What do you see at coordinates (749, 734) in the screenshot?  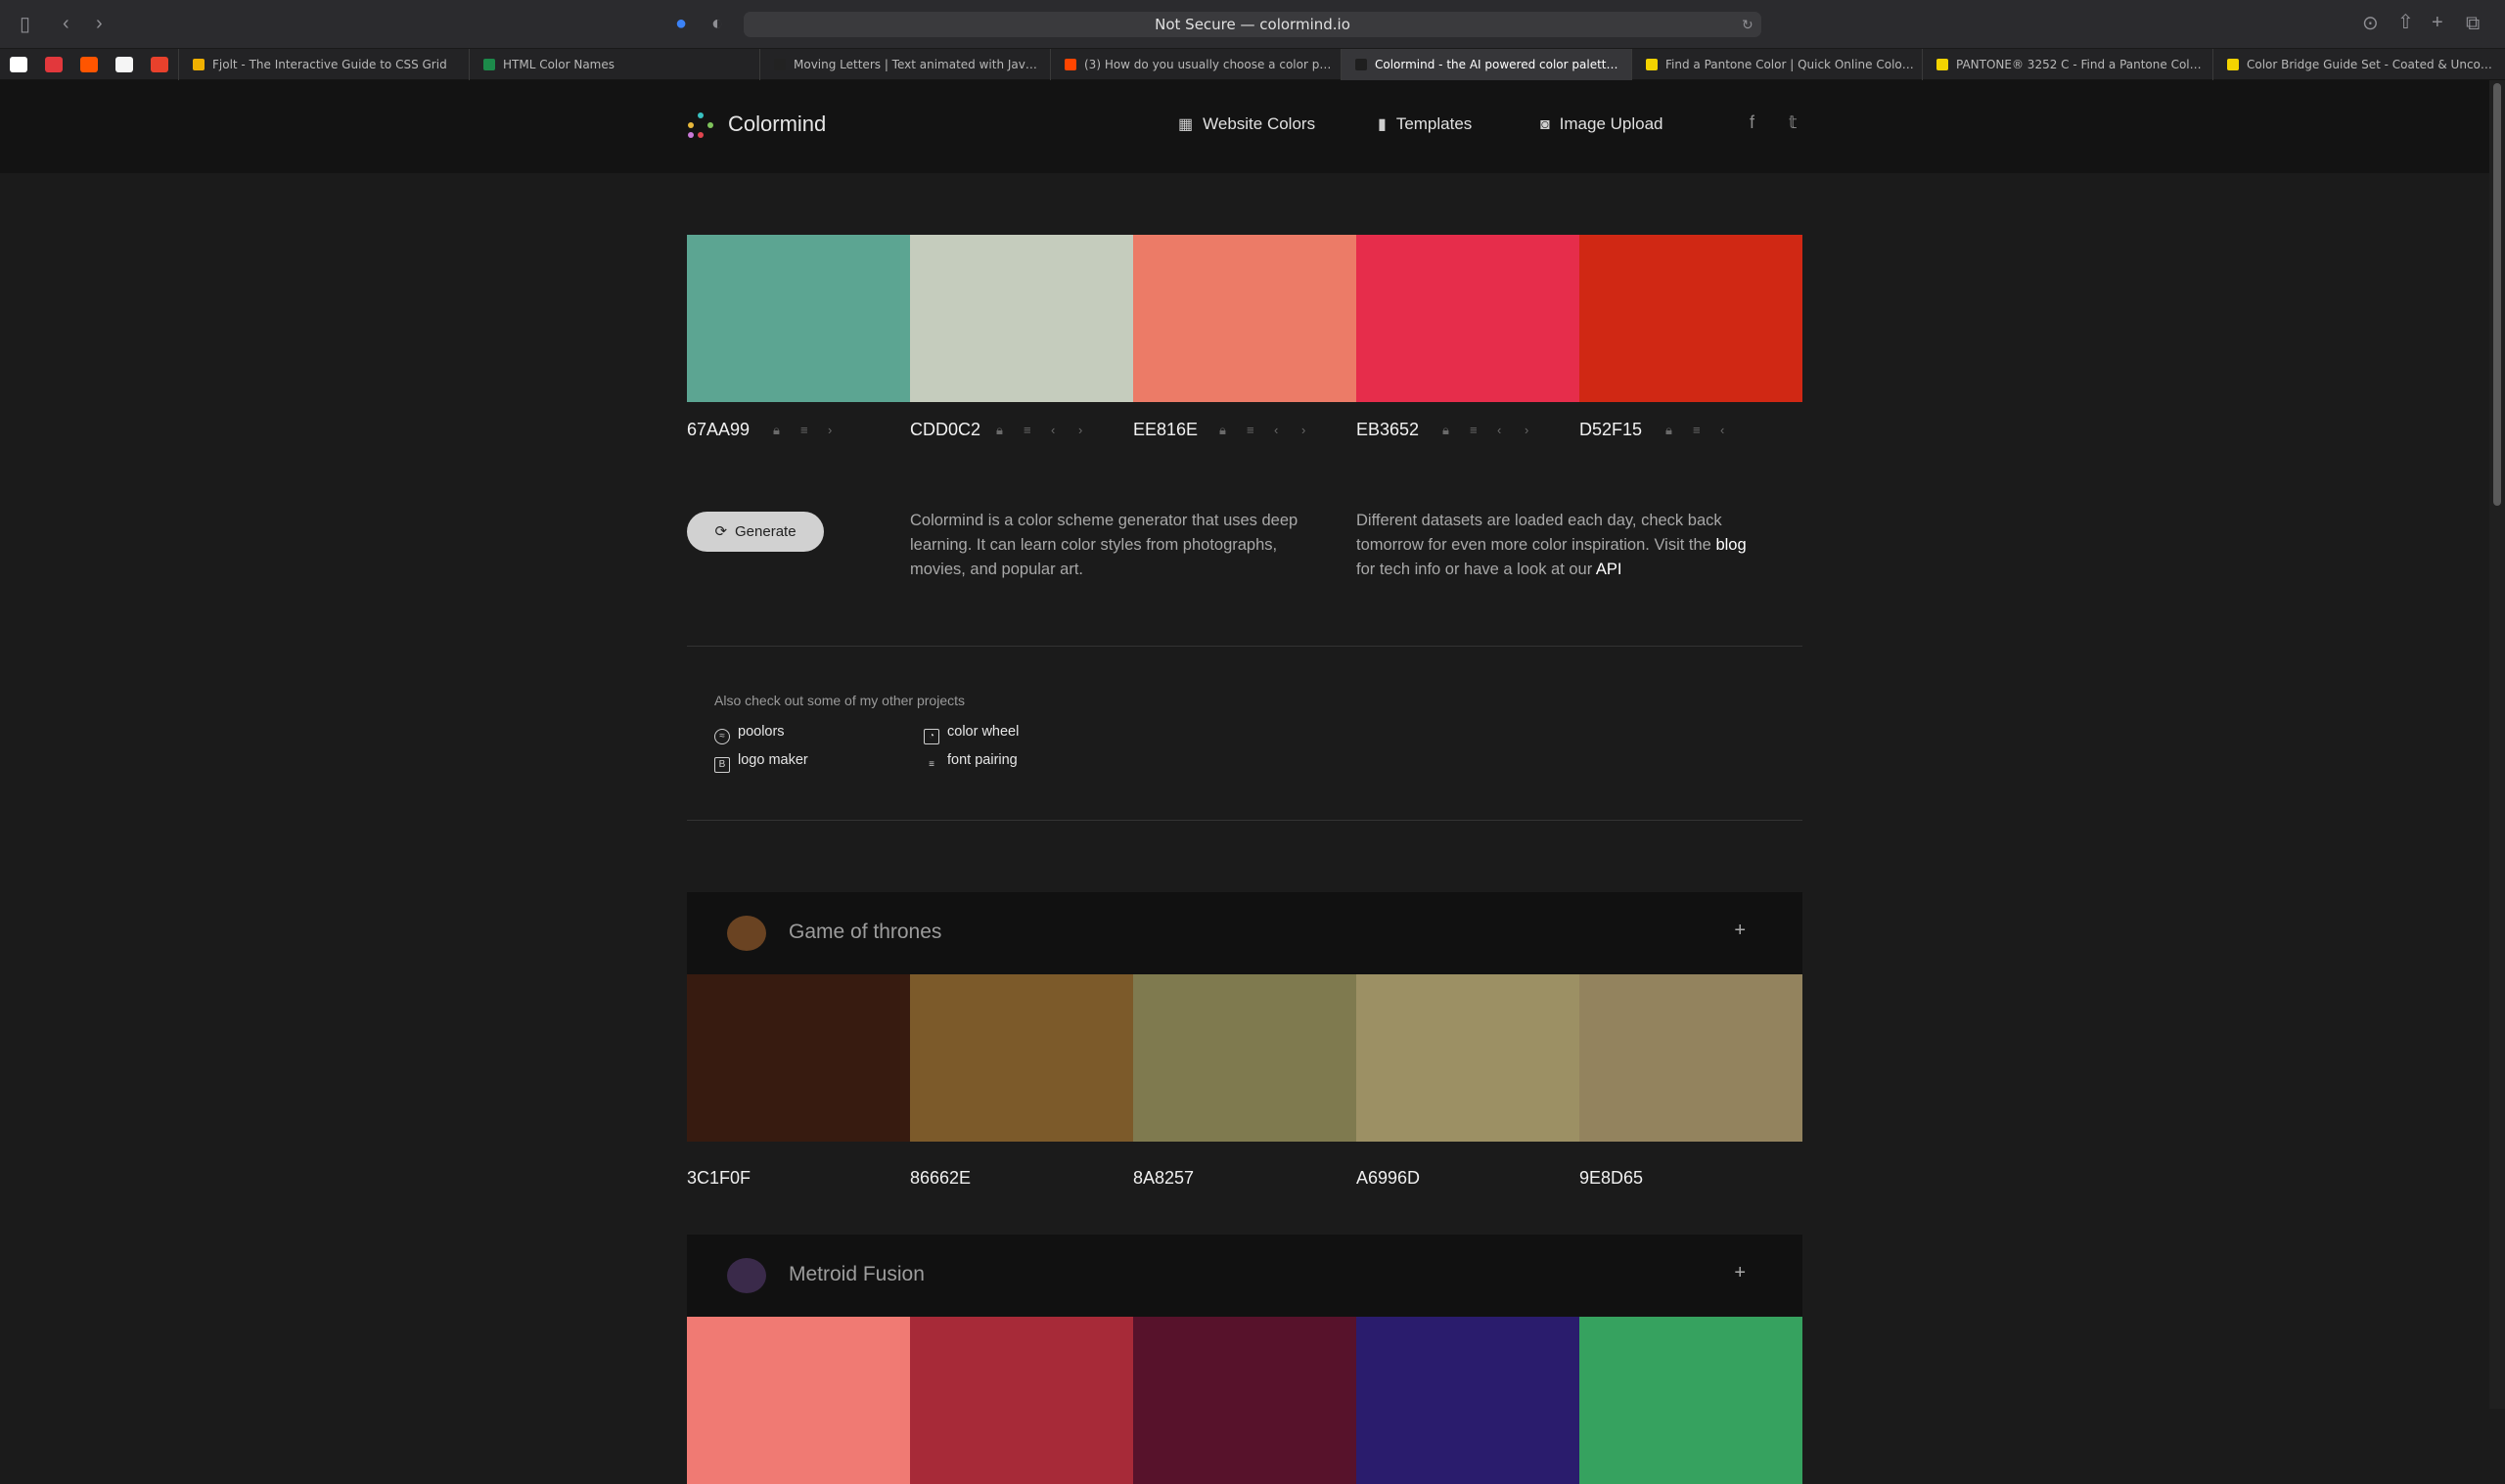 I see `project-poolors: ≈ poolors` at bounding box center [749, 734].